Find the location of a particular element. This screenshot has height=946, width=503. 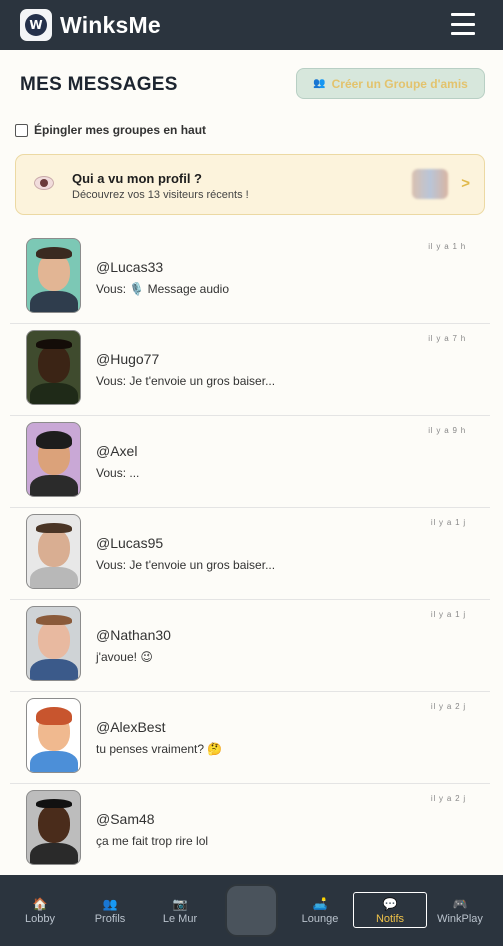

nav-notifs: 💬 Notifs is located at coordinates (390, 911).